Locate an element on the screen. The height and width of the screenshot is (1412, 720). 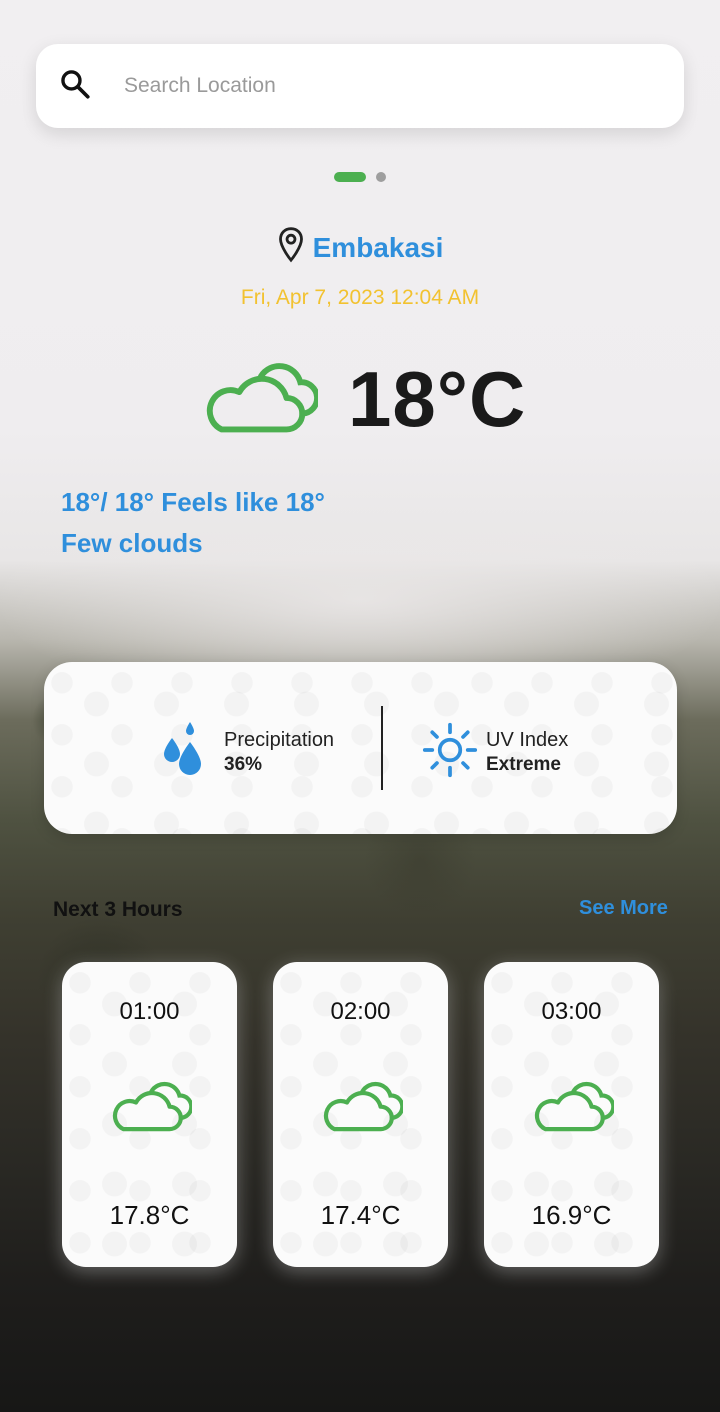
hour-time: 03:00 is located at coordinates (571, 1011).